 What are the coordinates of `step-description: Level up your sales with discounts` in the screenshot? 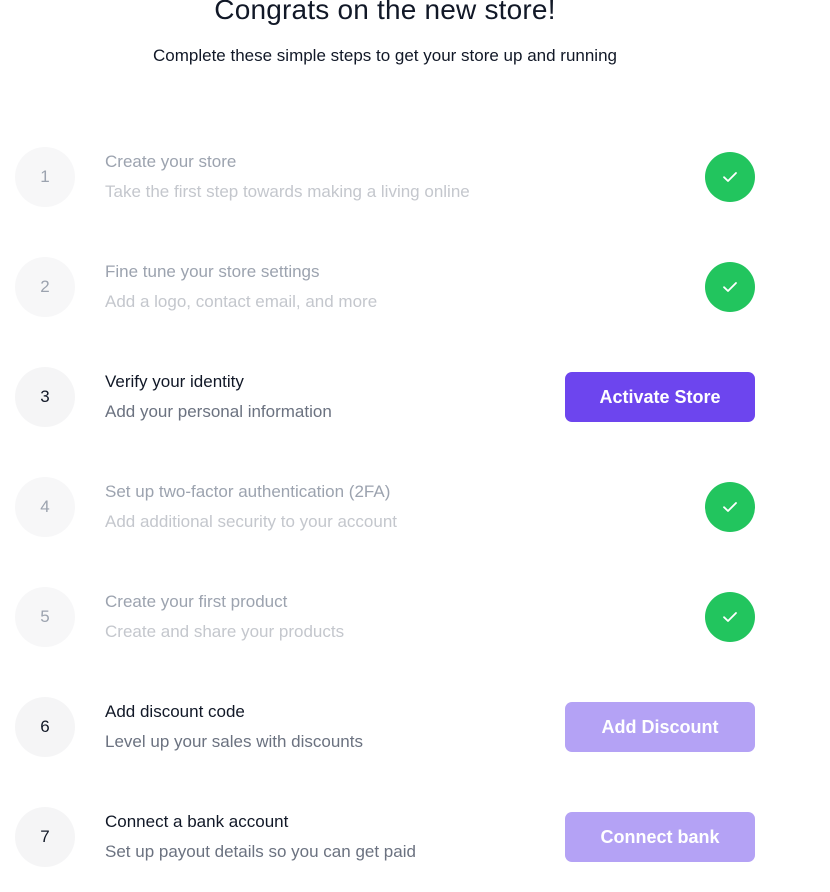 It's located at (234, 741).